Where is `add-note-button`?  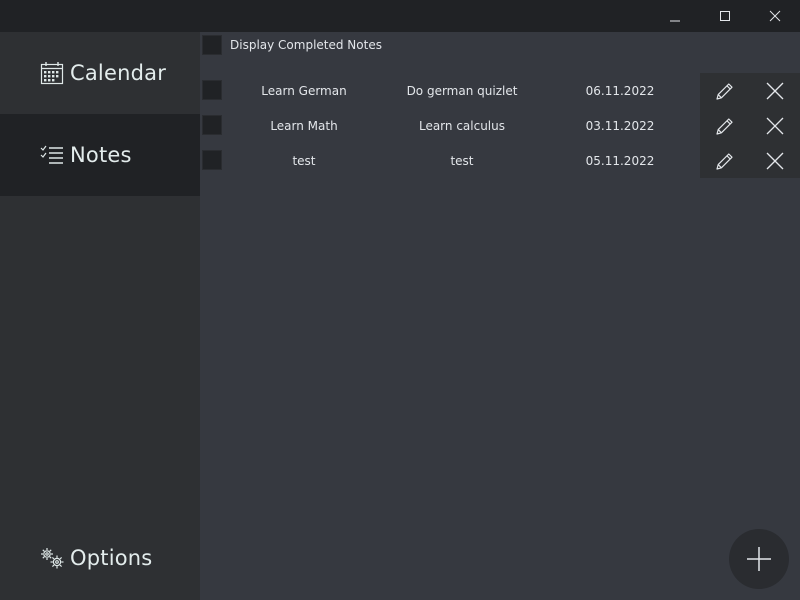 add-note-button is located at coordinates (759, 559).